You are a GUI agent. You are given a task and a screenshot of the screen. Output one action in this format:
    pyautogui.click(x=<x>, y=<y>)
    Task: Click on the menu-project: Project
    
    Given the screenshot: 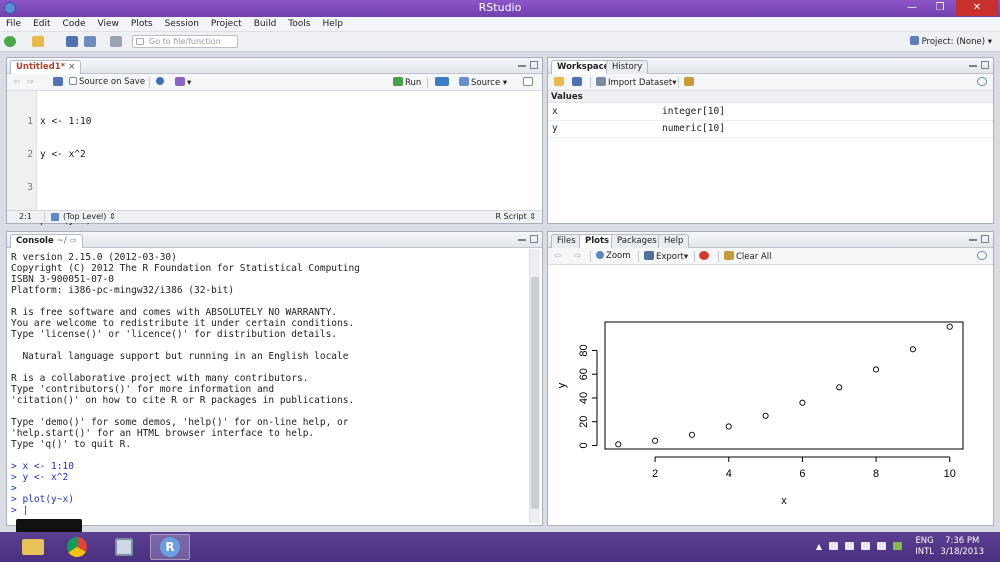 What is the action you would take?
    pyautogui.click(x=226, y=24)
    